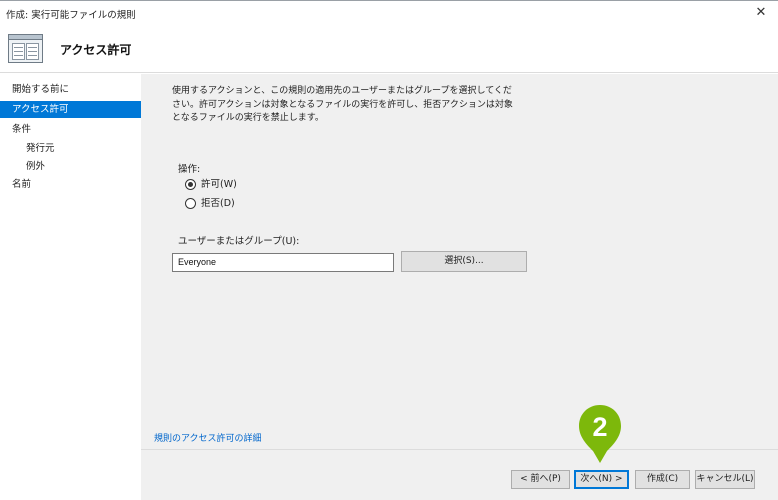  I want to click on step-2-callout-marker: 2, so click(600, 434).